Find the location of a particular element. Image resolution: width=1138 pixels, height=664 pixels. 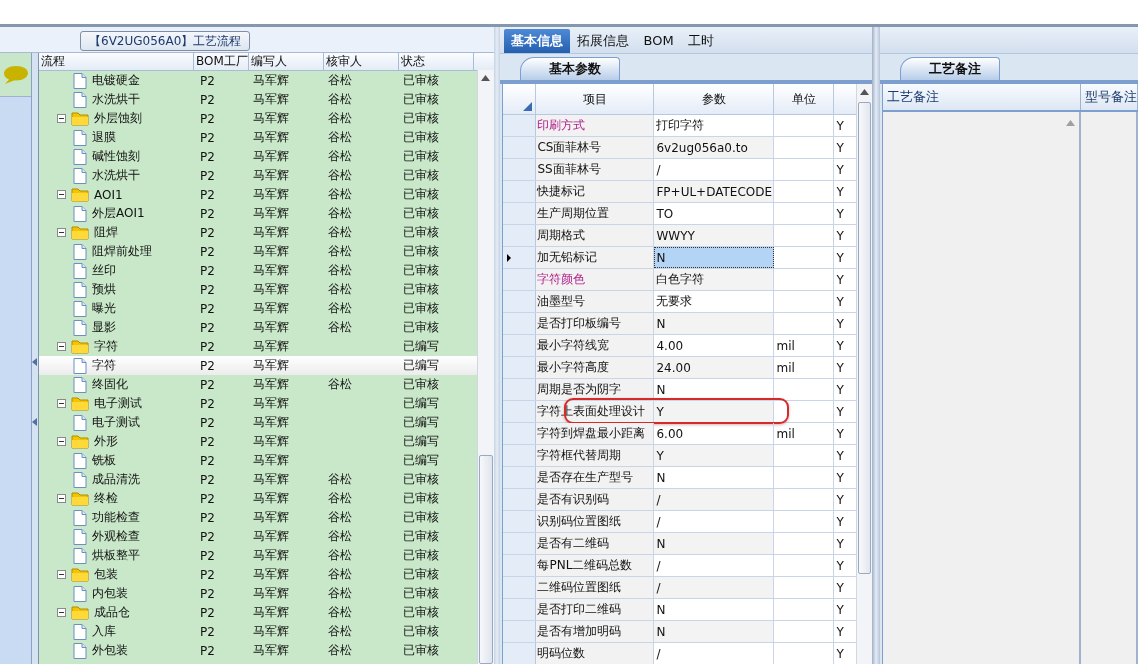

grid-row: 周期格式 WWYY Y is located at coordinates (681, 236).